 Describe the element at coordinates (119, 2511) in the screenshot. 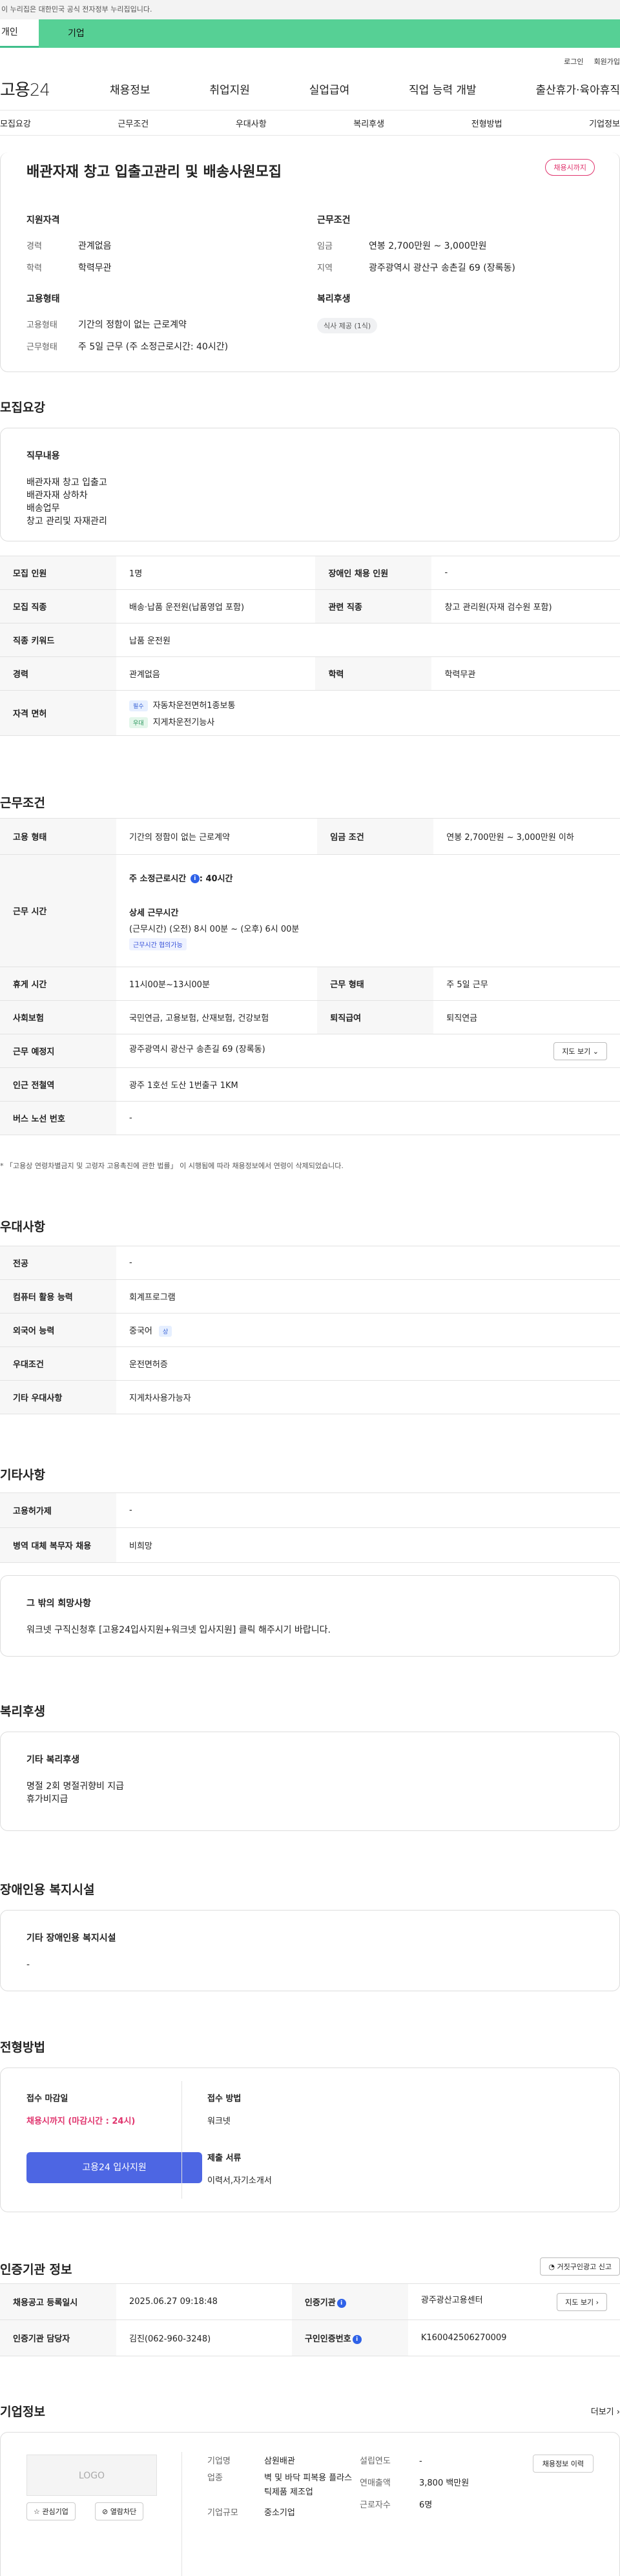

I see `block-view-button: ⊘ 열람차단` at that location.